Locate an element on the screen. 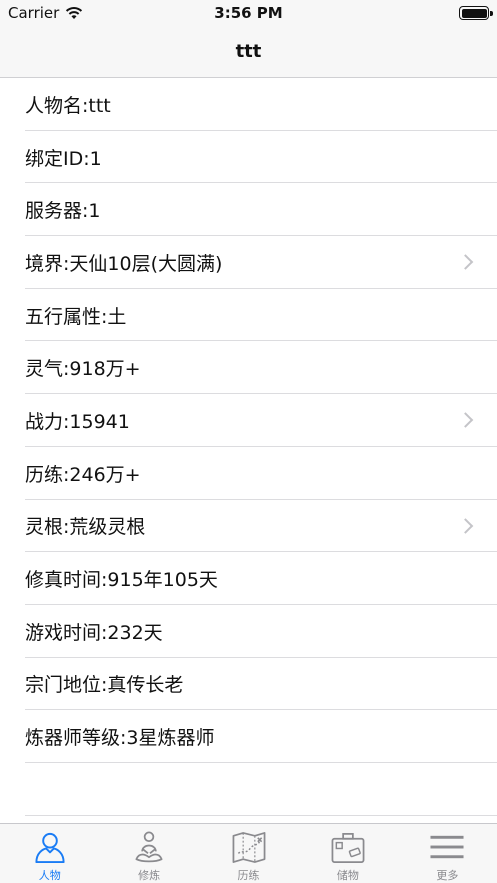 The width and height of the screenshot is (497, 883). page-title: ttt is located at coordinates (248, 51).